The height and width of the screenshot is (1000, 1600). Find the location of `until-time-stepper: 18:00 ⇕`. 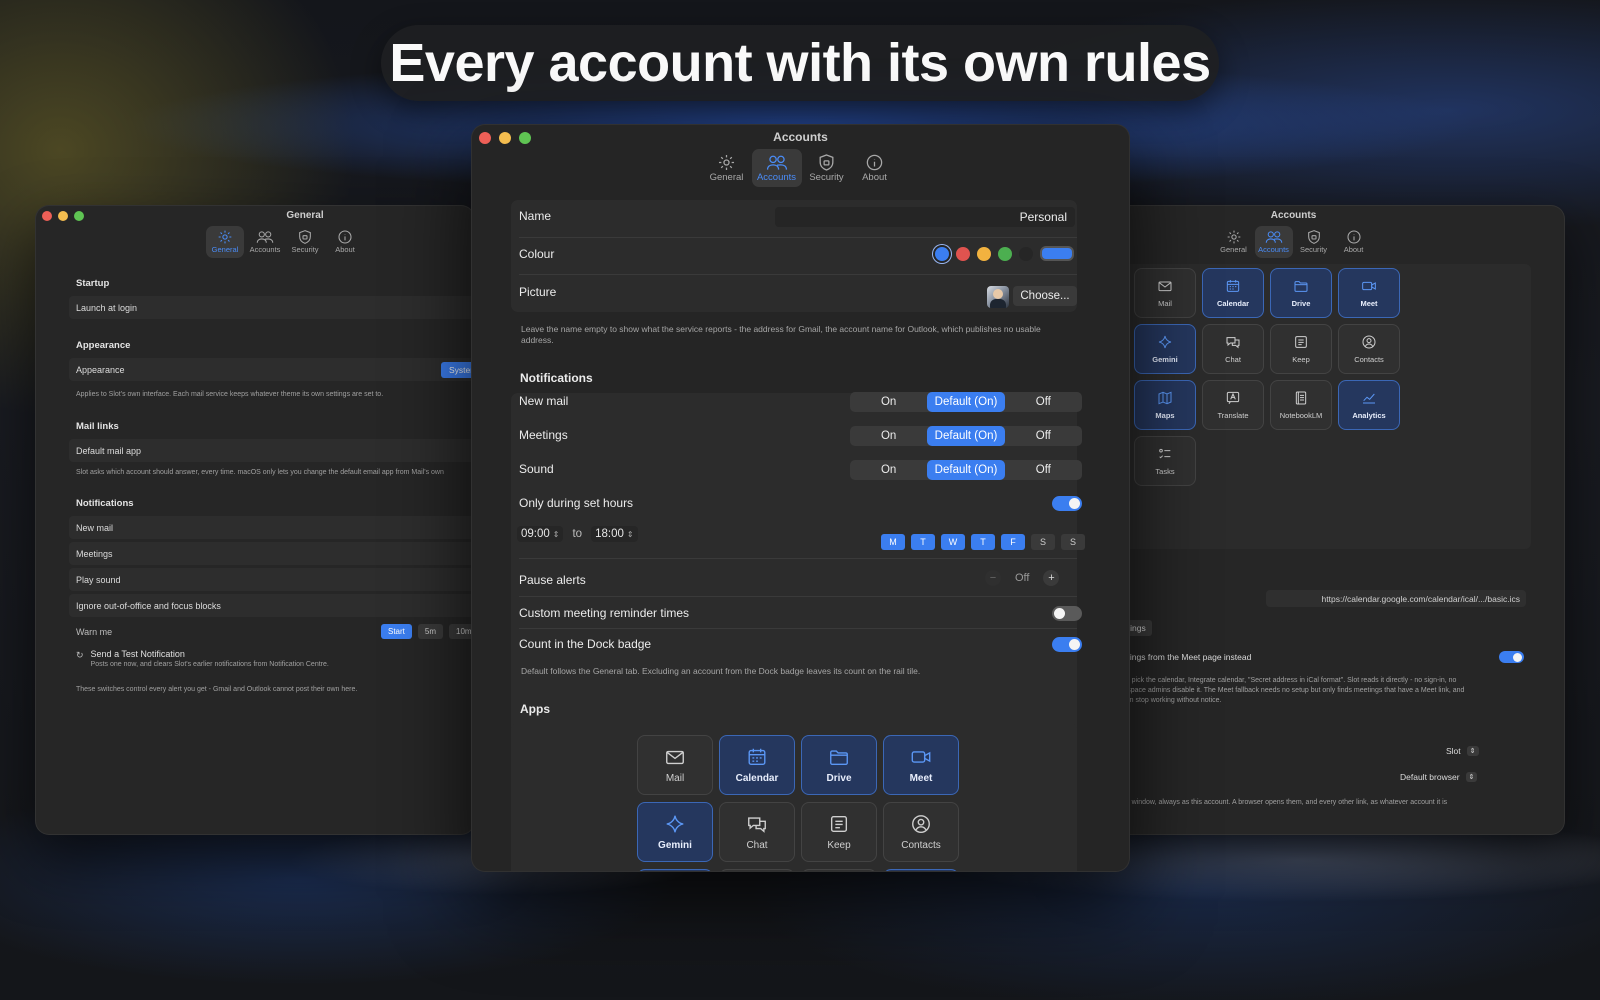

until-time-stepper: 18:00 ⇕ is located at coordinates (614, 534).